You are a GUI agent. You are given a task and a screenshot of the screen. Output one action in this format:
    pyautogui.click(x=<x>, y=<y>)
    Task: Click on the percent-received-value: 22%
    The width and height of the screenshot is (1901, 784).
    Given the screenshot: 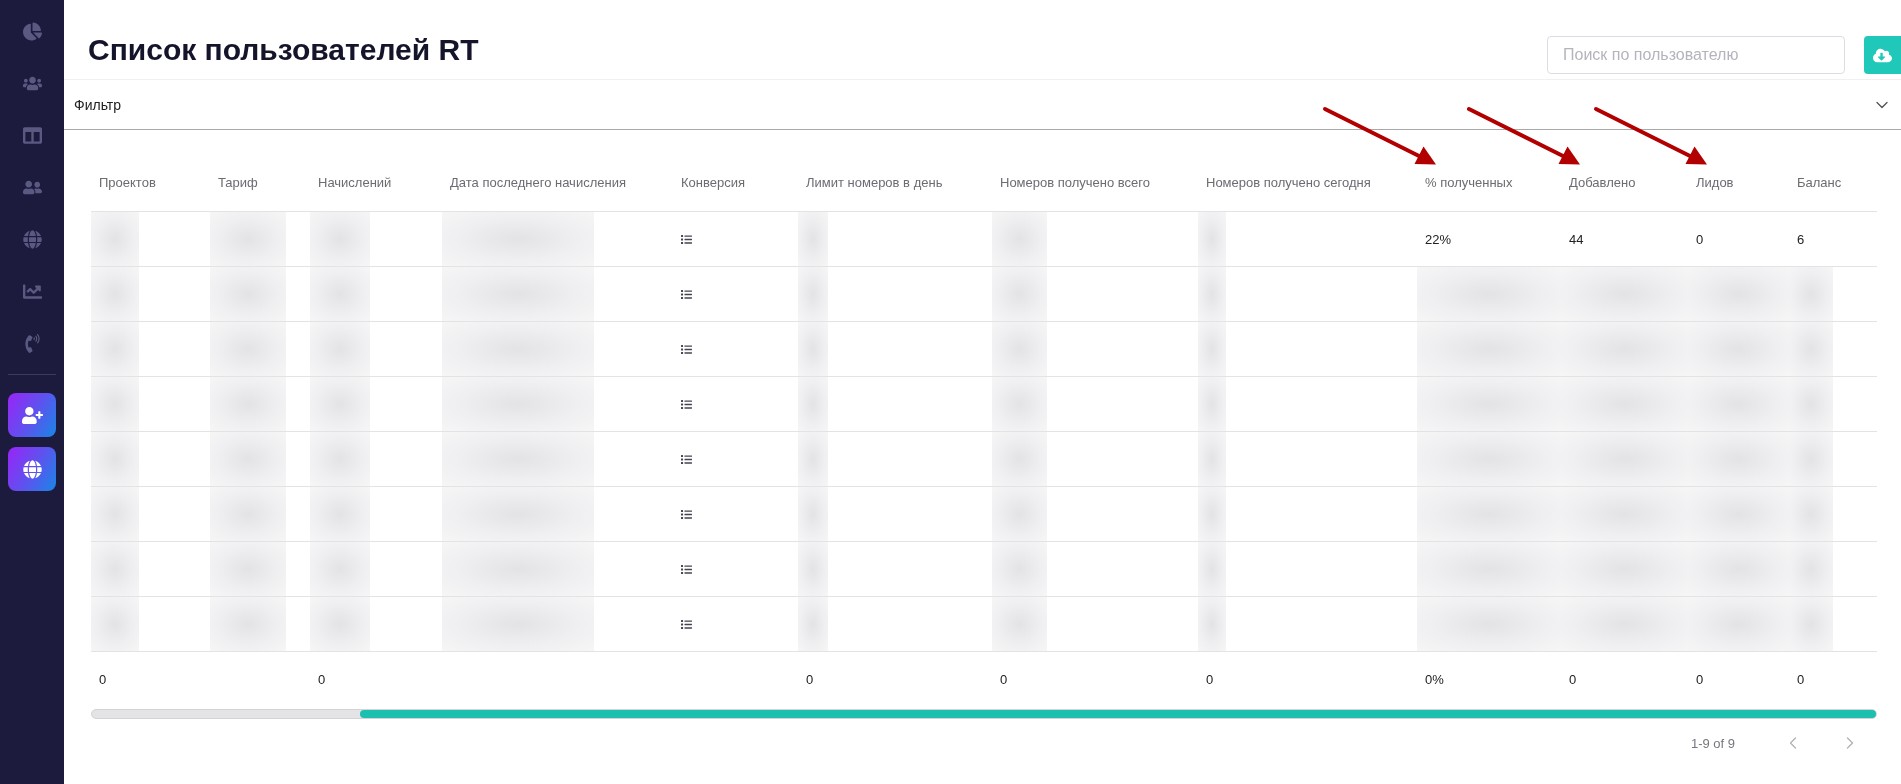 What is the action you would take?
    pyautogui.click(x=1438, y=239)
    